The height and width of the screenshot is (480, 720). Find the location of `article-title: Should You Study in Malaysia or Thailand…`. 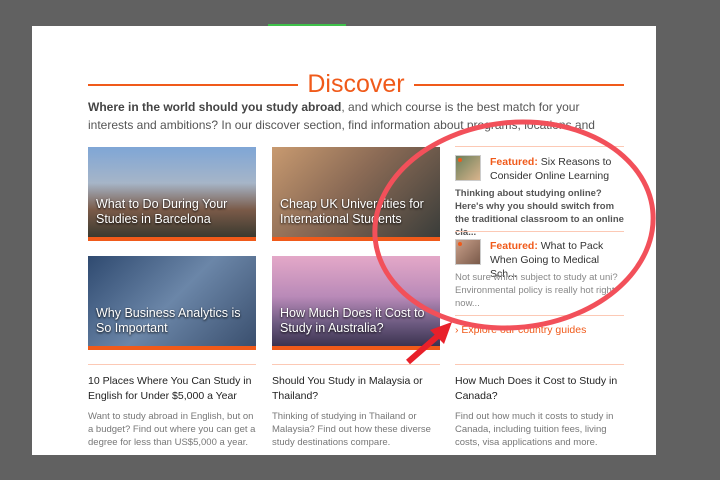

article-title: Should You Study in Malaysia or Thailand… is located at coordinates (356, 389).